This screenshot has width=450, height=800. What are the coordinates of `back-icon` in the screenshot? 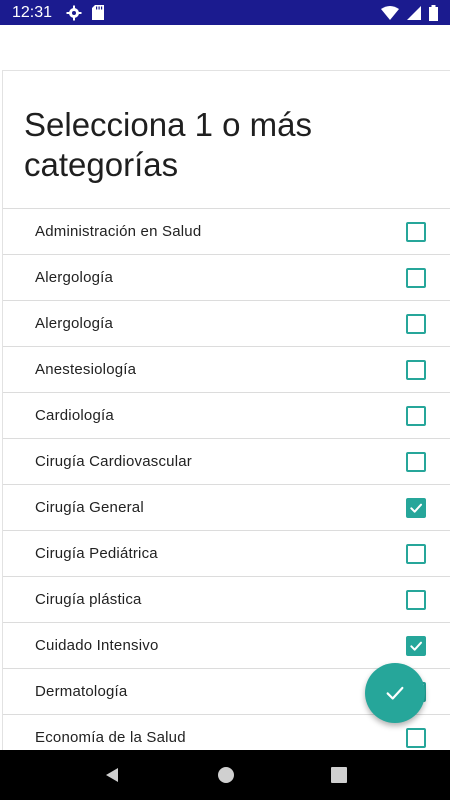 It's located at (112, 775).